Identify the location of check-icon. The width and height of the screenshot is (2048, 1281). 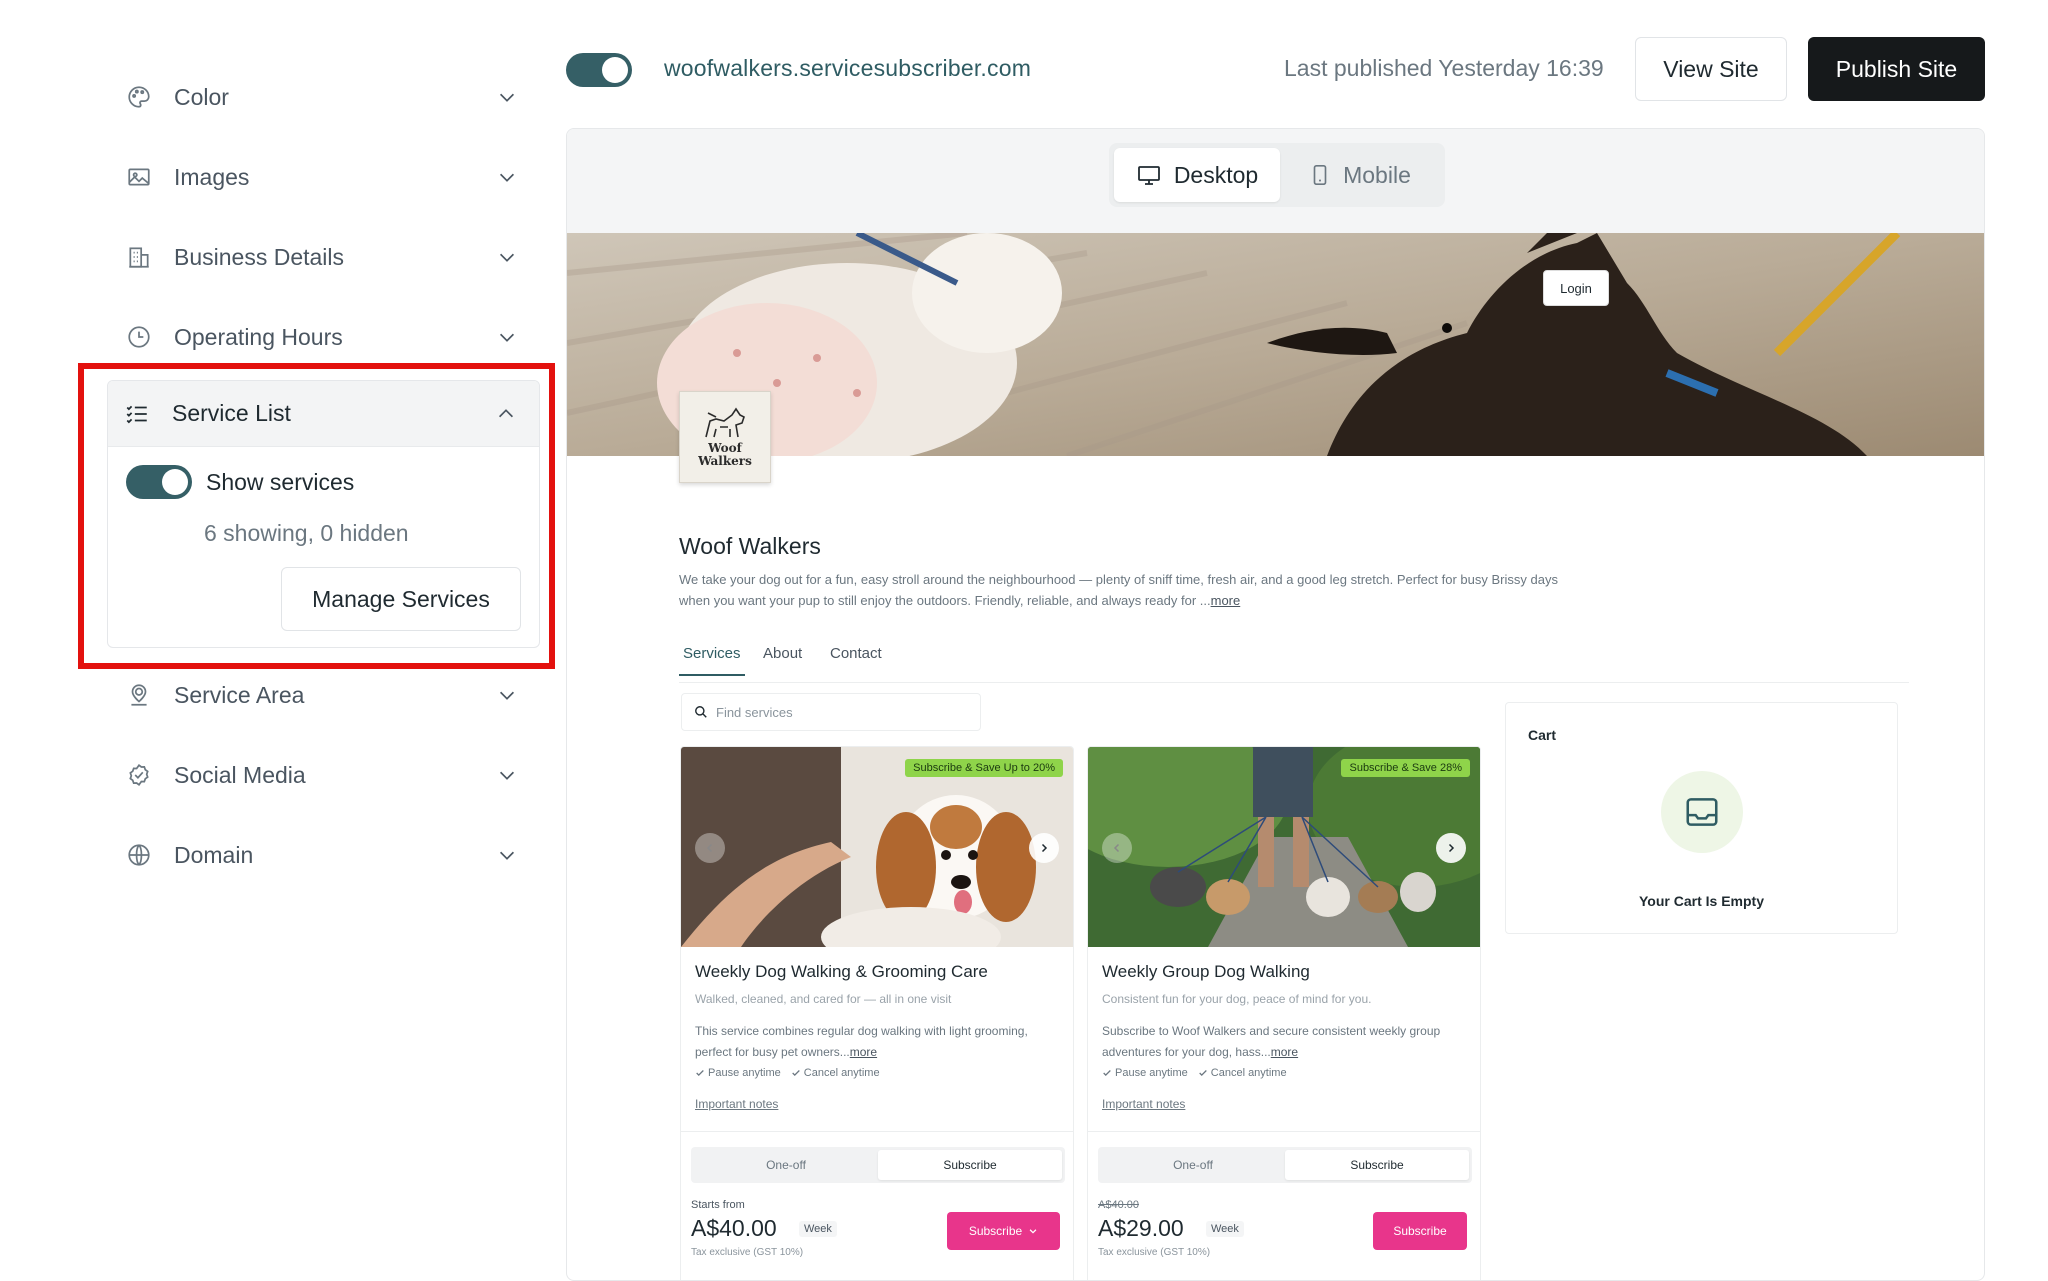
(1107, 1073).